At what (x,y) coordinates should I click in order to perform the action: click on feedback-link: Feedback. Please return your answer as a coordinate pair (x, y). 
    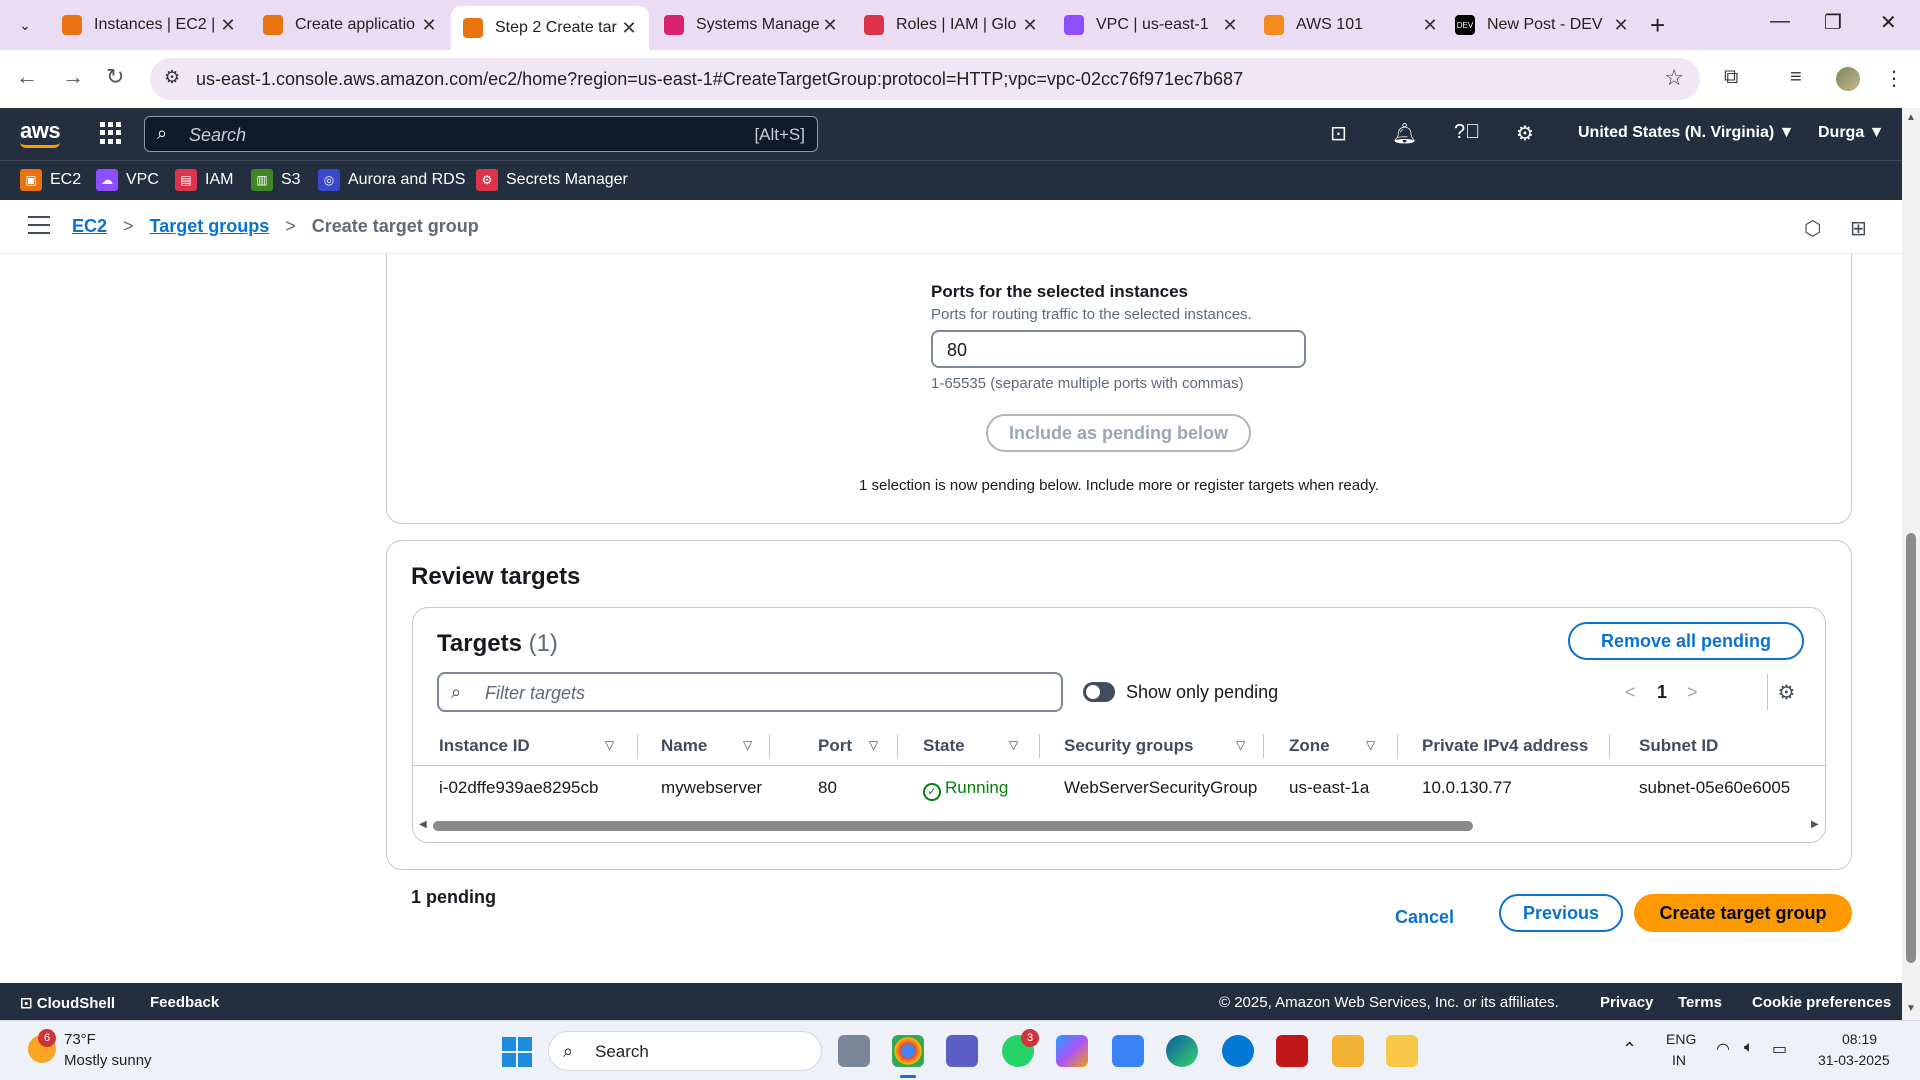
    Looking at the image, I should click on (184, 1002).